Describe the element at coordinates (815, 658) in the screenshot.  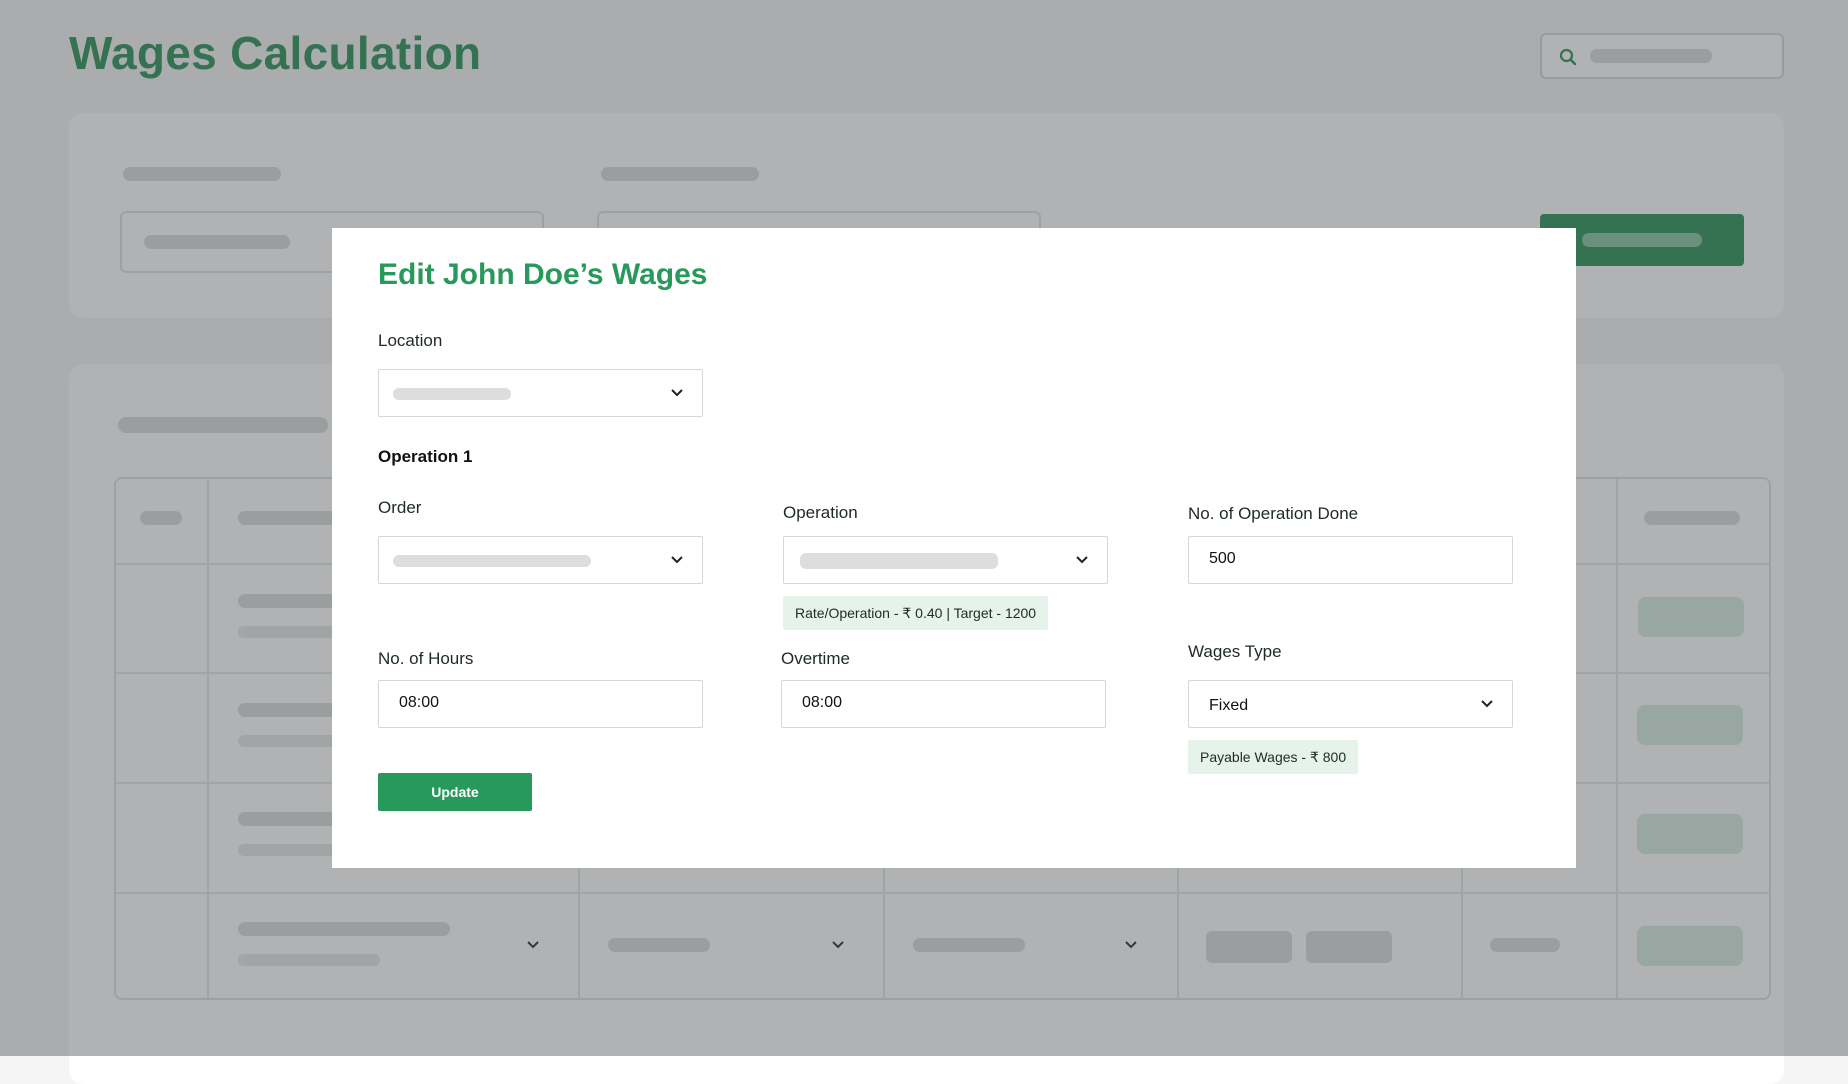
I see `overtime-label: Overtime` at that location.